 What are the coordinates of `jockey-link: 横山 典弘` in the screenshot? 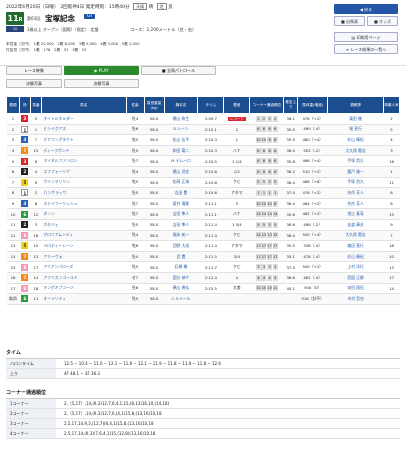 It's located at (181, 289).